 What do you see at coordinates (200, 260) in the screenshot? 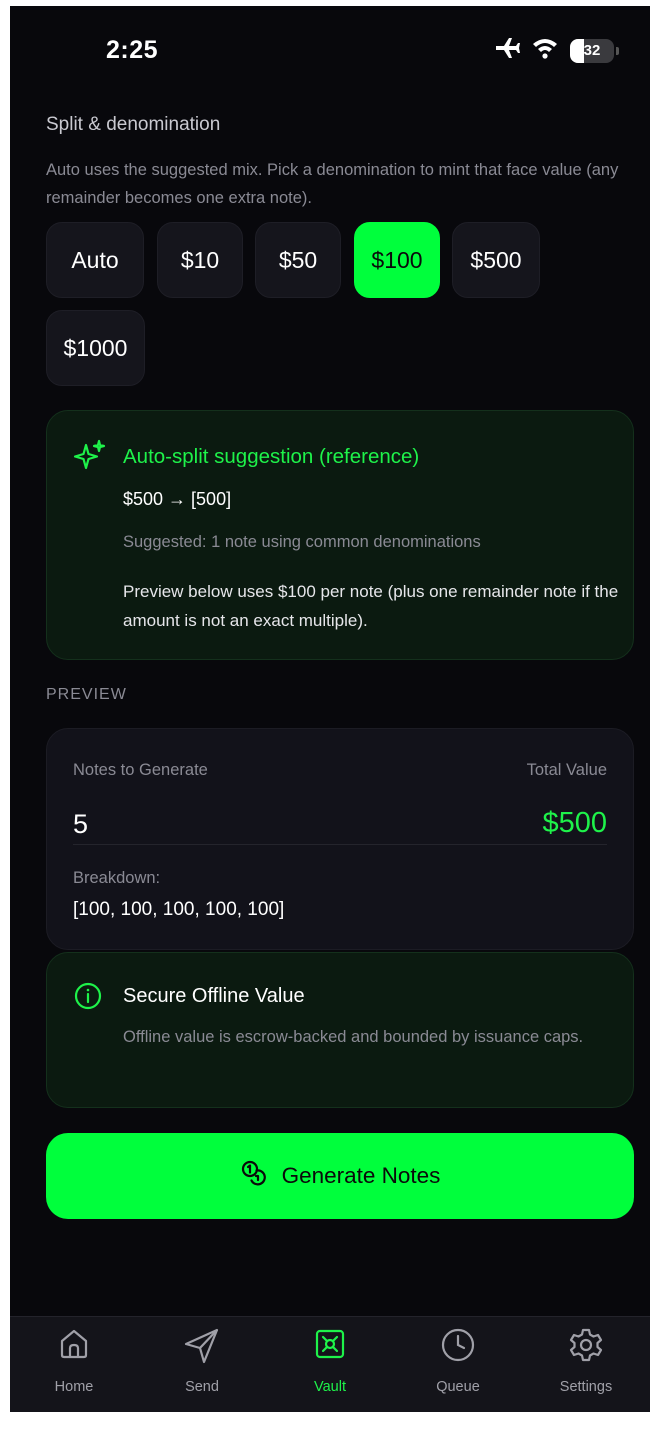
I see `denomination-chip-10: $10` at bounding box center [200, 260].